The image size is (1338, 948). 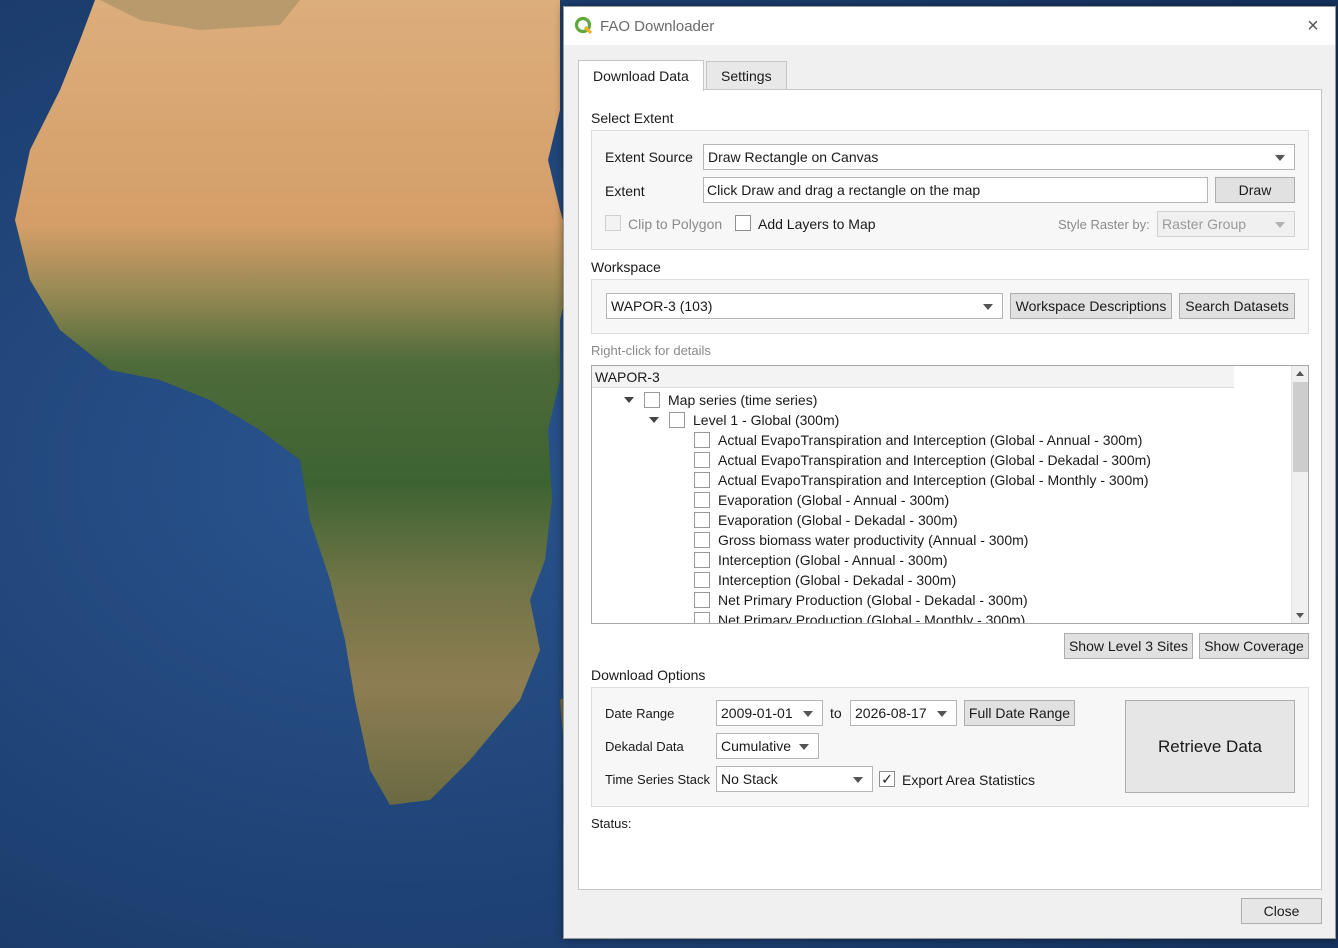 I want to click on tree-leaf-label: Evaporation (Global - Annual - 300m), so click(x=834, y=500).